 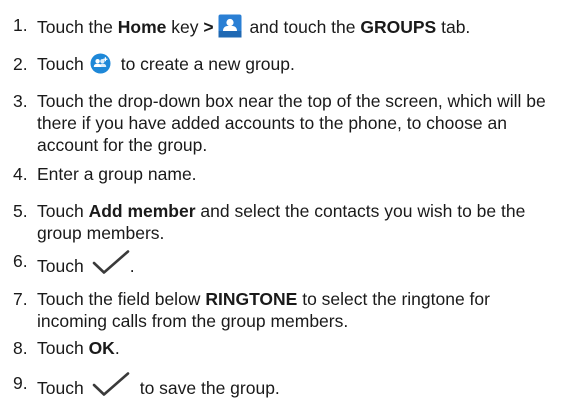 What do you see at coordinates (142, 211) in the screenshot?
I see `add-member-label: Add member` at bounding box center [142, 211].